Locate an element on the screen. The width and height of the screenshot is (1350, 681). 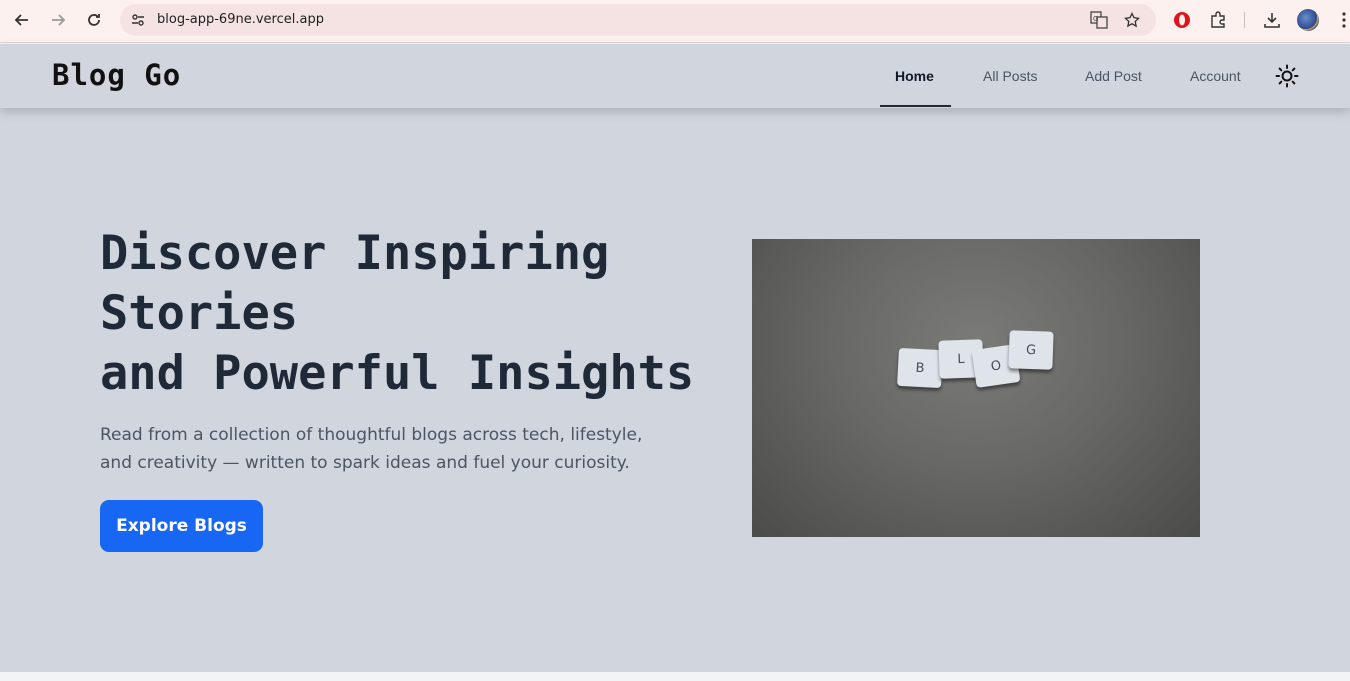
browser-toolbar: blog-app-69ne.vercel.app G is located at coordinates (675, 21).